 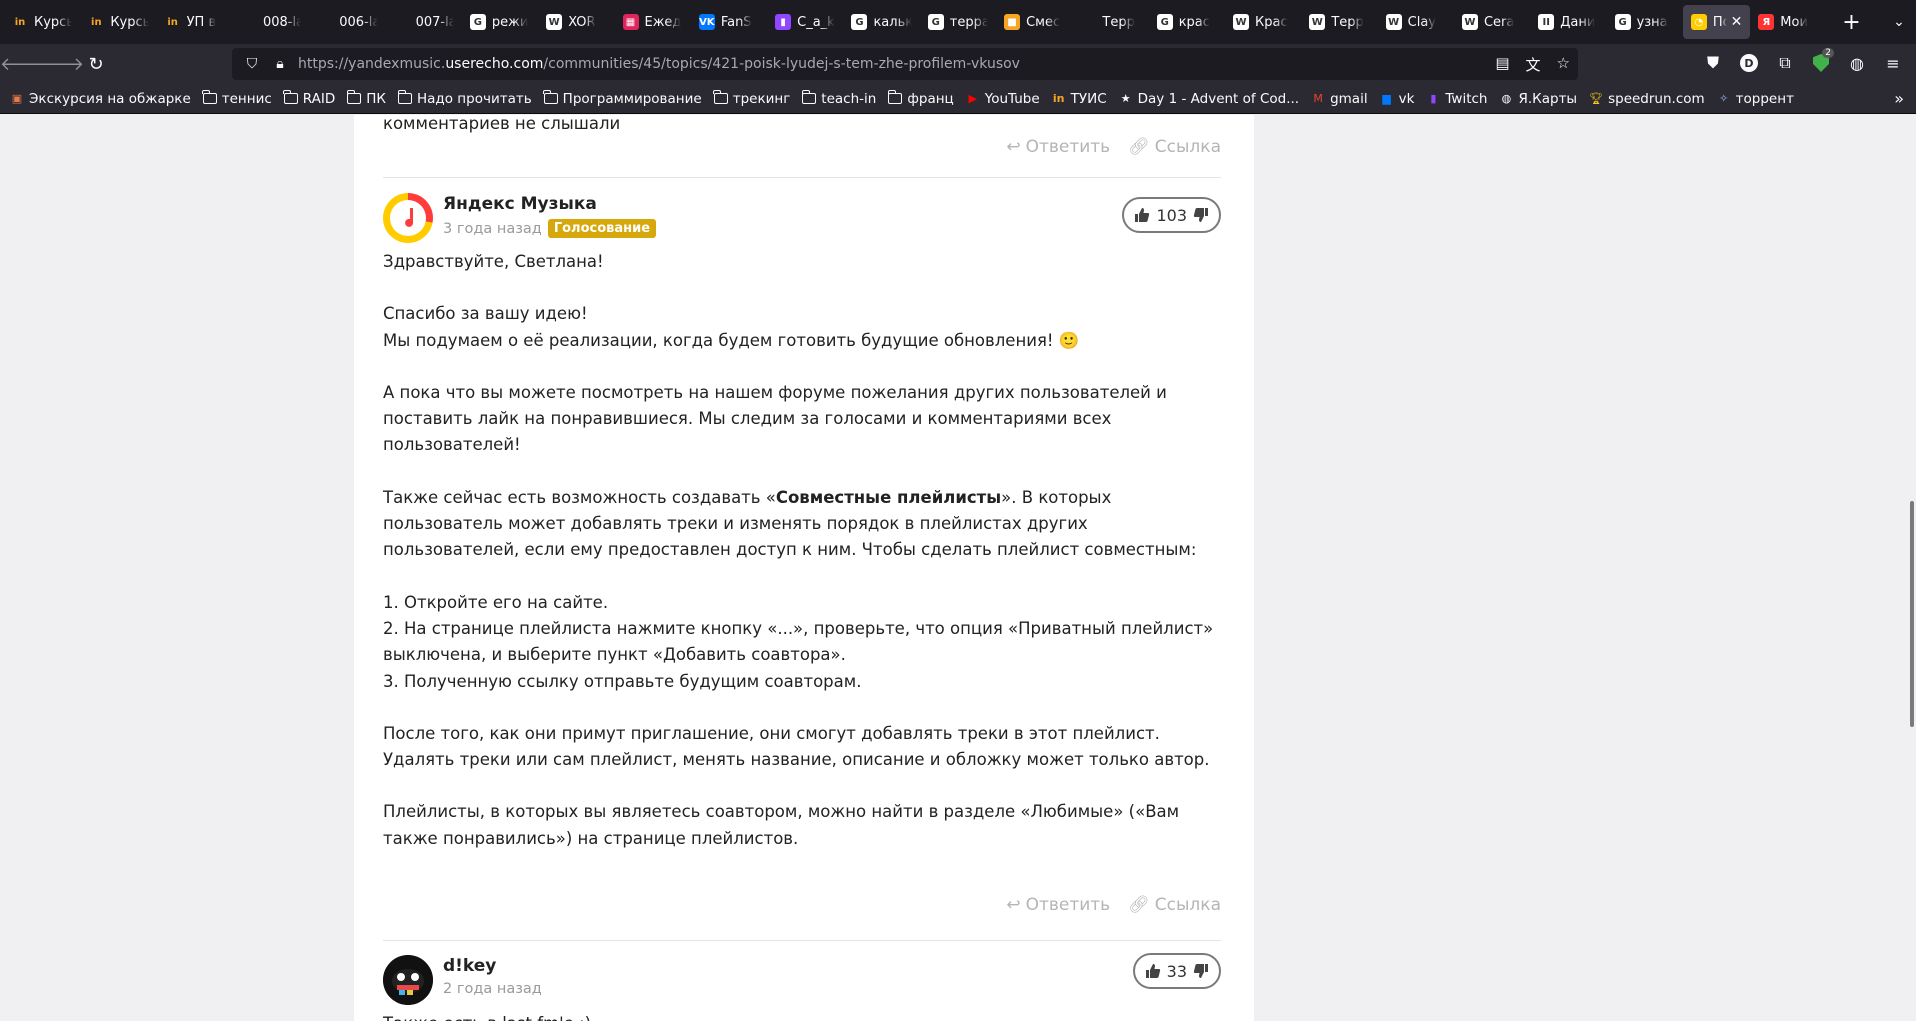 I want to click on link-icon: 🔗︎, so click(x=1139, y=905).